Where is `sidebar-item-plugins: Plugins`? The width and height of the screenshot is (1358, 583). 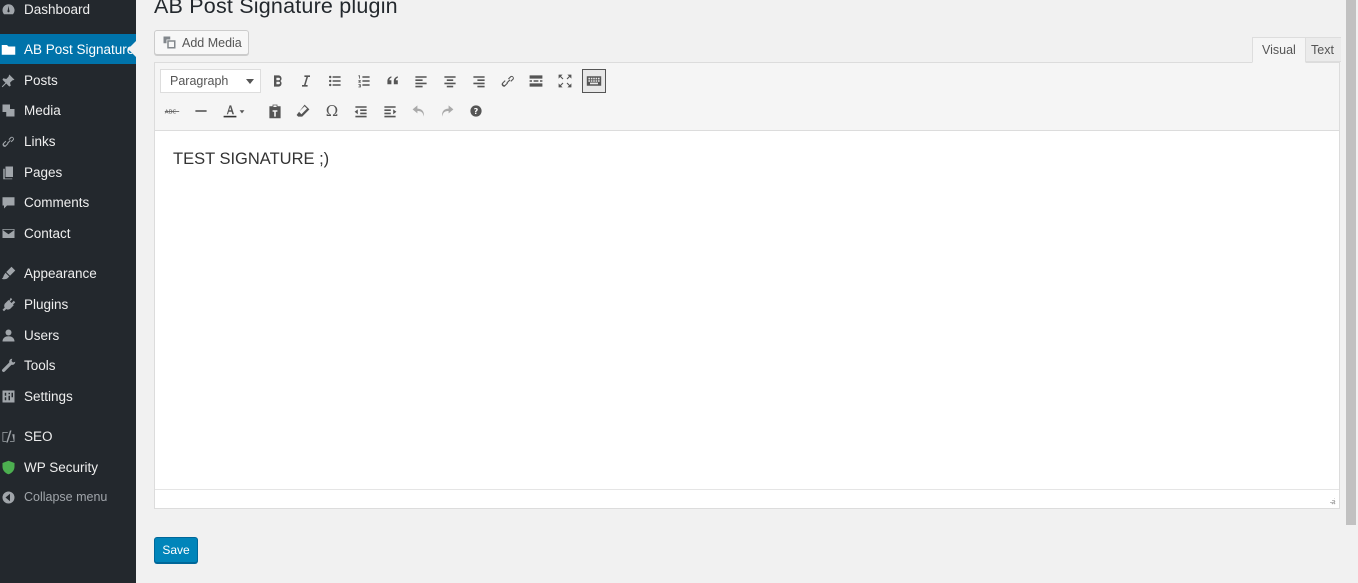
sidebar-item-plugins: Plugins is located at coordinates (68, 304).